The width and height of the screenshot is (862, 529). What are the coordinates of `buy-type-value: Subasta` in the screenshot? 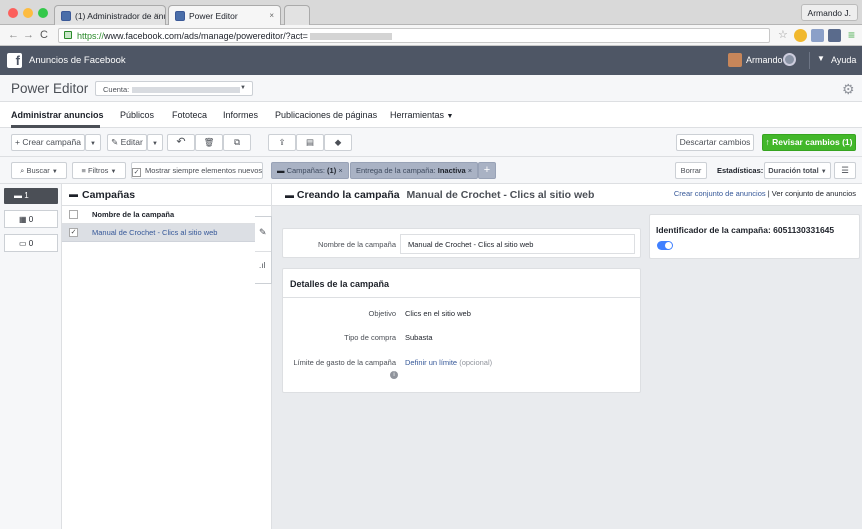 It's located at (419, 337).